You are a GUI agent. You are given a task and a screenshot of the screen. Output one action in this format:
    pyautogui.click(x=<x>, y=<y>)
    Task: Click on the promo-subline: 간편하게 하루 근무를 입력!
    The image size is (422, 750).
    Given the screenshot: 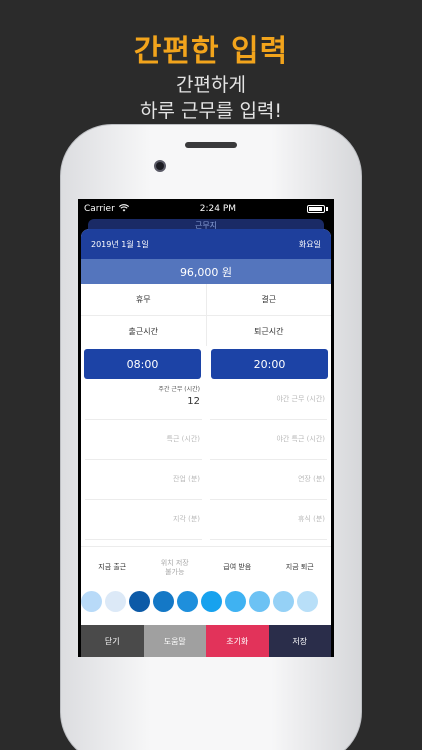 What is the action you would take?
    pyautogui.click(x=211, y=98)
    